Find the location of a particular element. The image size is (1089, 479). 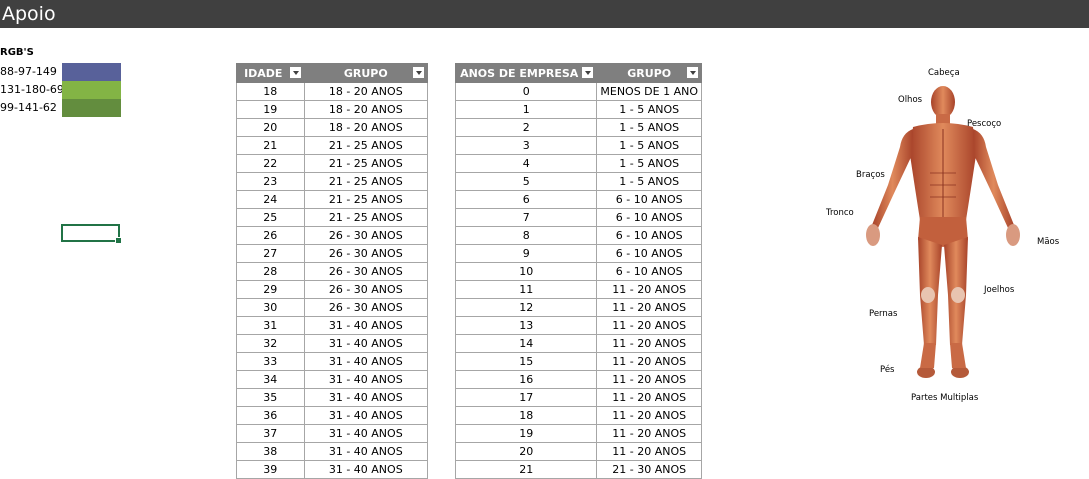

table-cell-key: 34 is located at coordinates (270, 379).